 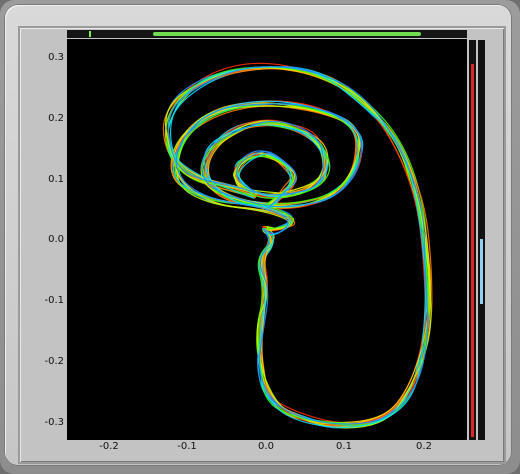 I want to click on y-tick-label: 0.3, so click(x=56, y=57).